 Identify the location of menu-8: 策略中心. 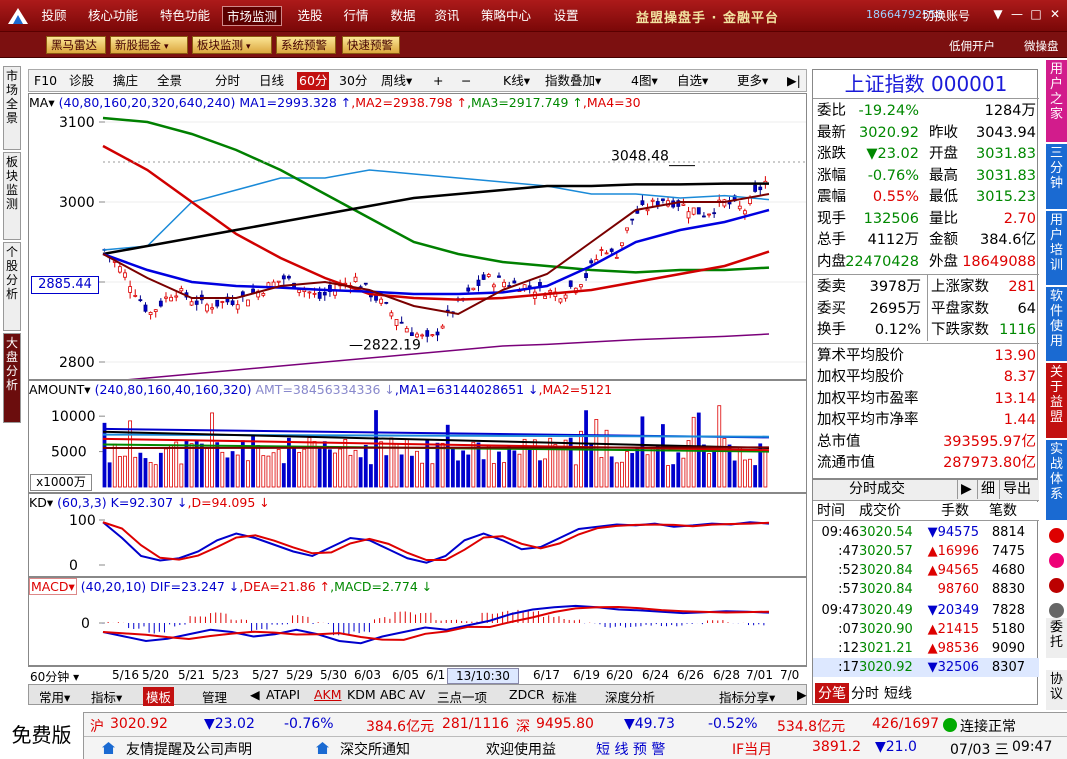
(506, 16).